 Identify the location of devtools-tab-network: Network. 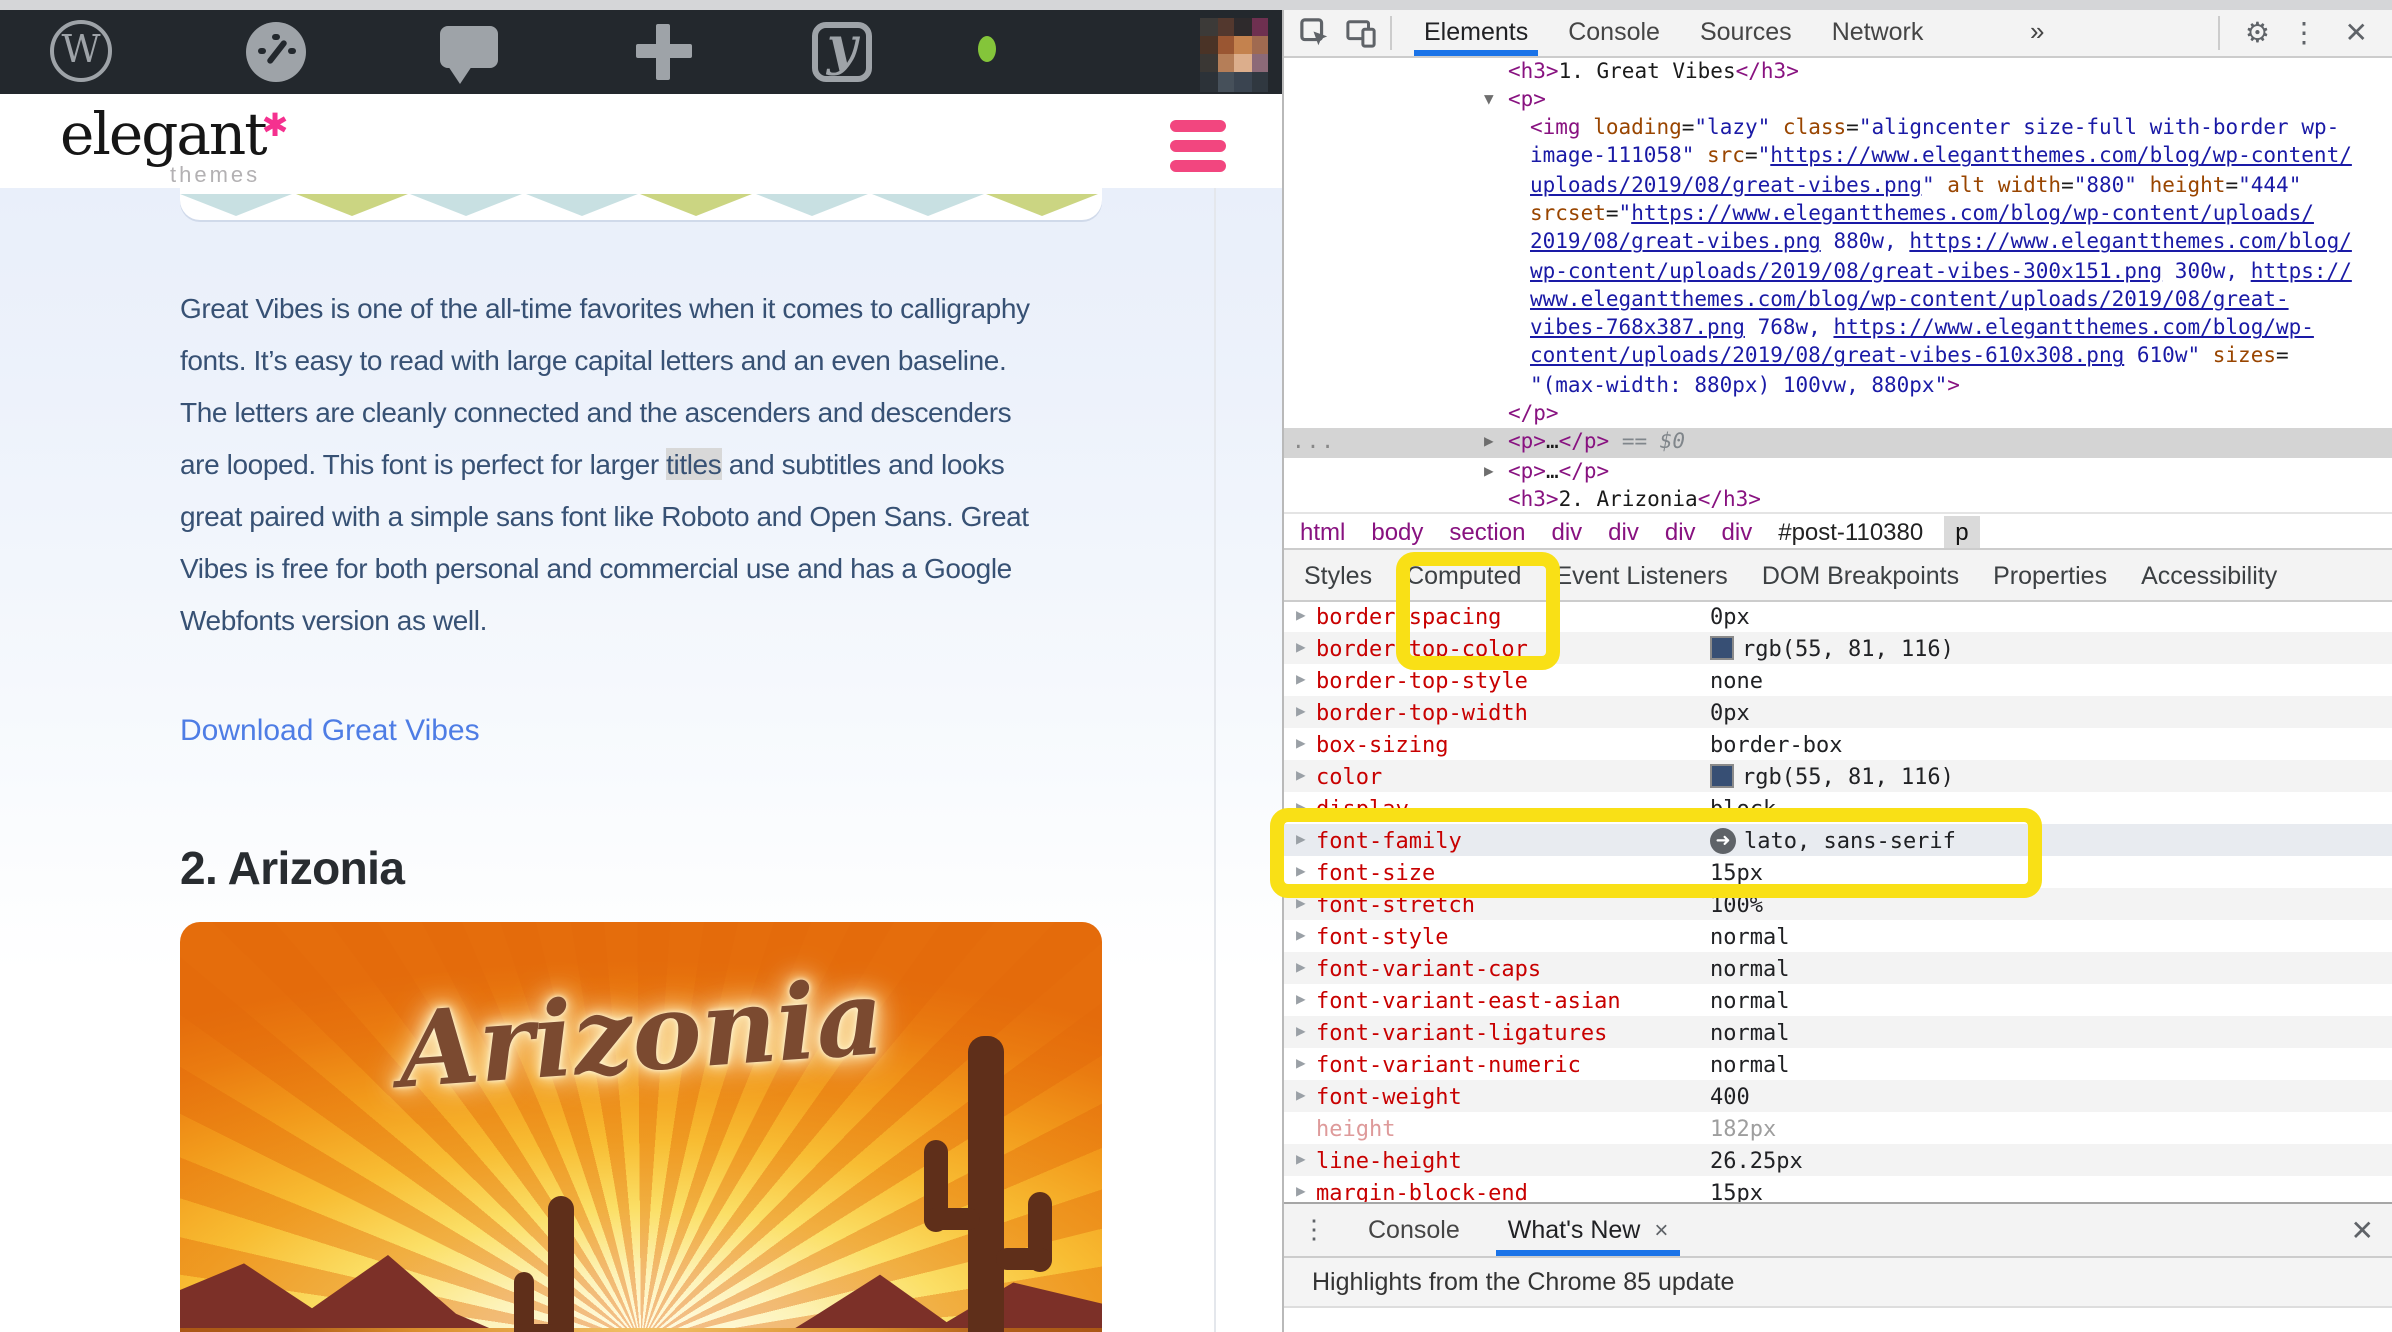
(1878, 32).